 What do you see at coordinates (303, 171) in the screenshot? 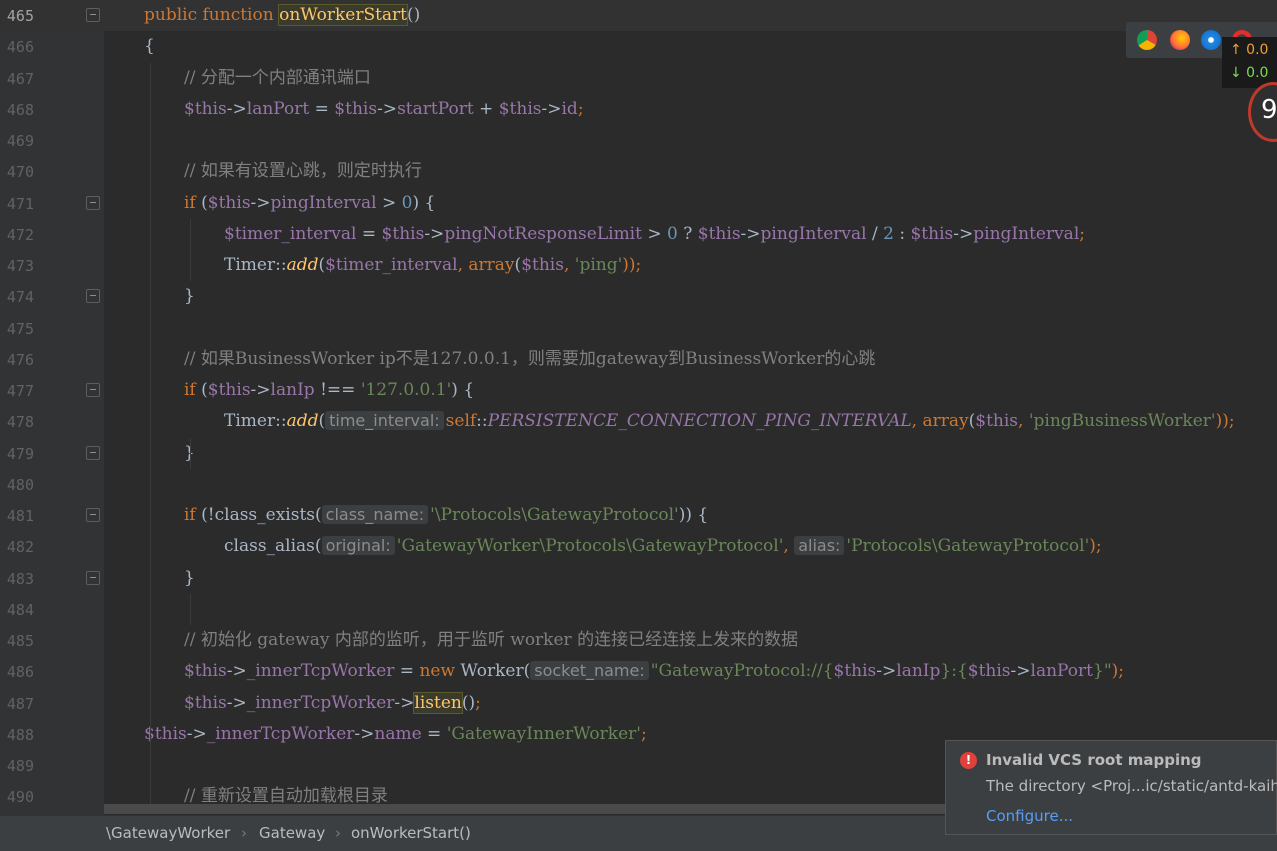
I see `code-text: // 如果有设置心跳，则定时执行` at bounding box center [303, 171].